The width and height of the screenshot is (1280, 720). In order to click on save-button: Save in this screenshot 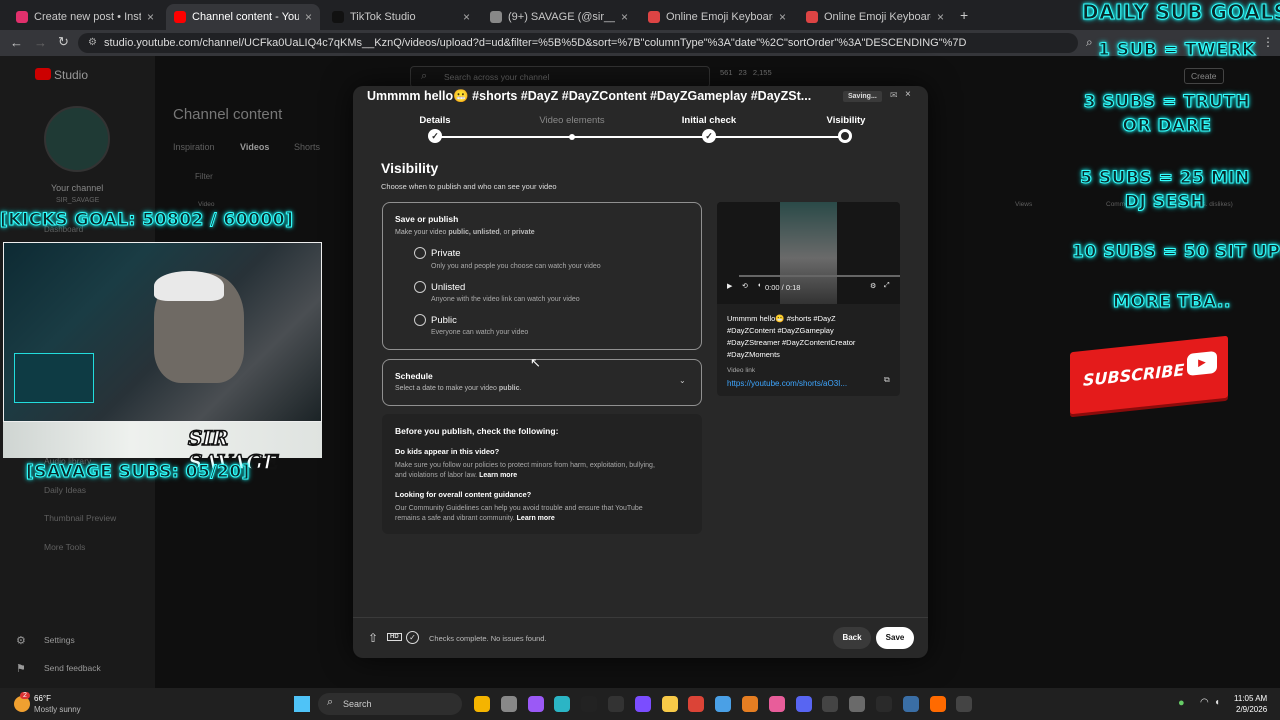, I will do `click(895, 638)`.